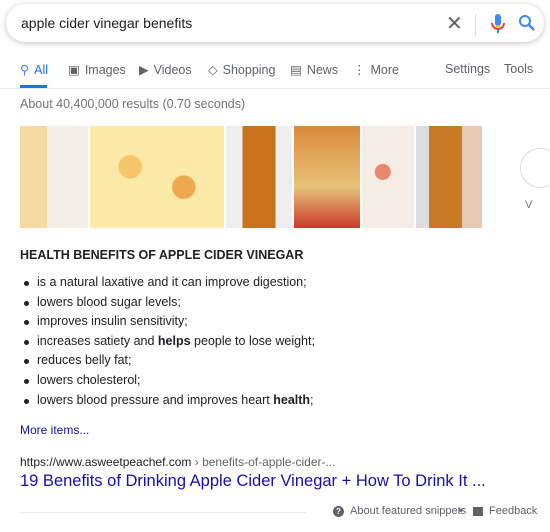 The width and height of the screenshot is (550, 532). I want to click on search-box: apple cider vinegar benefits ✕, so click(275, 23).